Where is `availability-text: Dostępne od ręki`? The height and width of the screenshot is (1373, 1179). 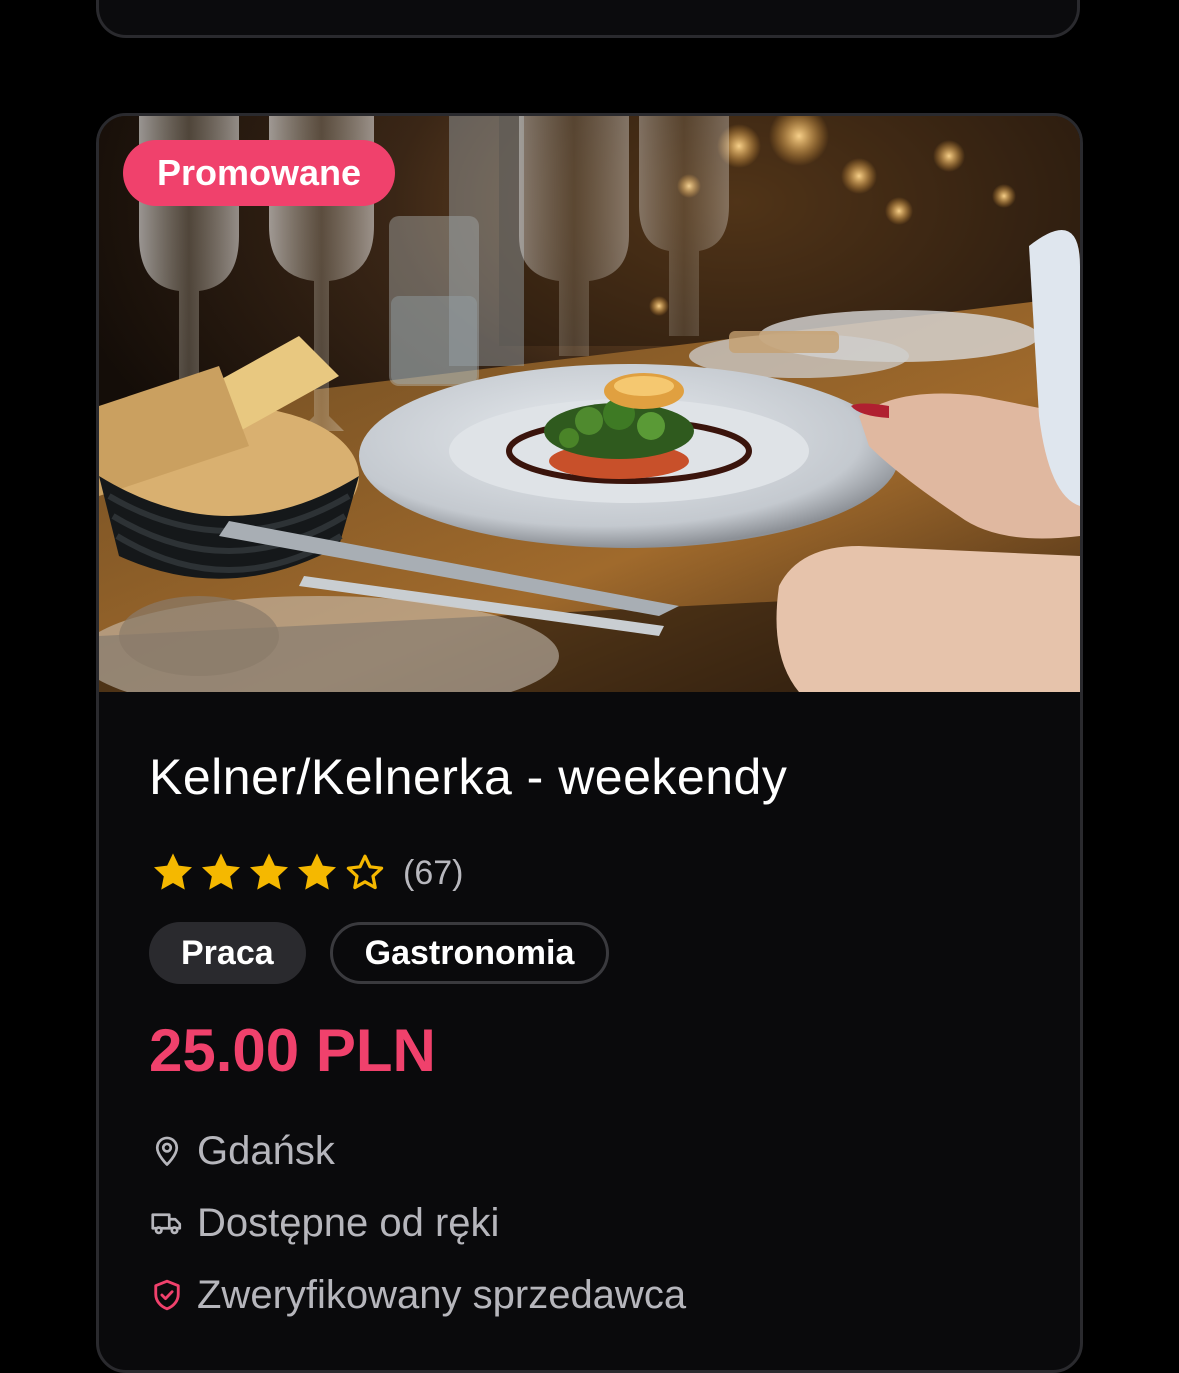 availability-text: Dostępne od ręki is located at coordinates (348, 1222).